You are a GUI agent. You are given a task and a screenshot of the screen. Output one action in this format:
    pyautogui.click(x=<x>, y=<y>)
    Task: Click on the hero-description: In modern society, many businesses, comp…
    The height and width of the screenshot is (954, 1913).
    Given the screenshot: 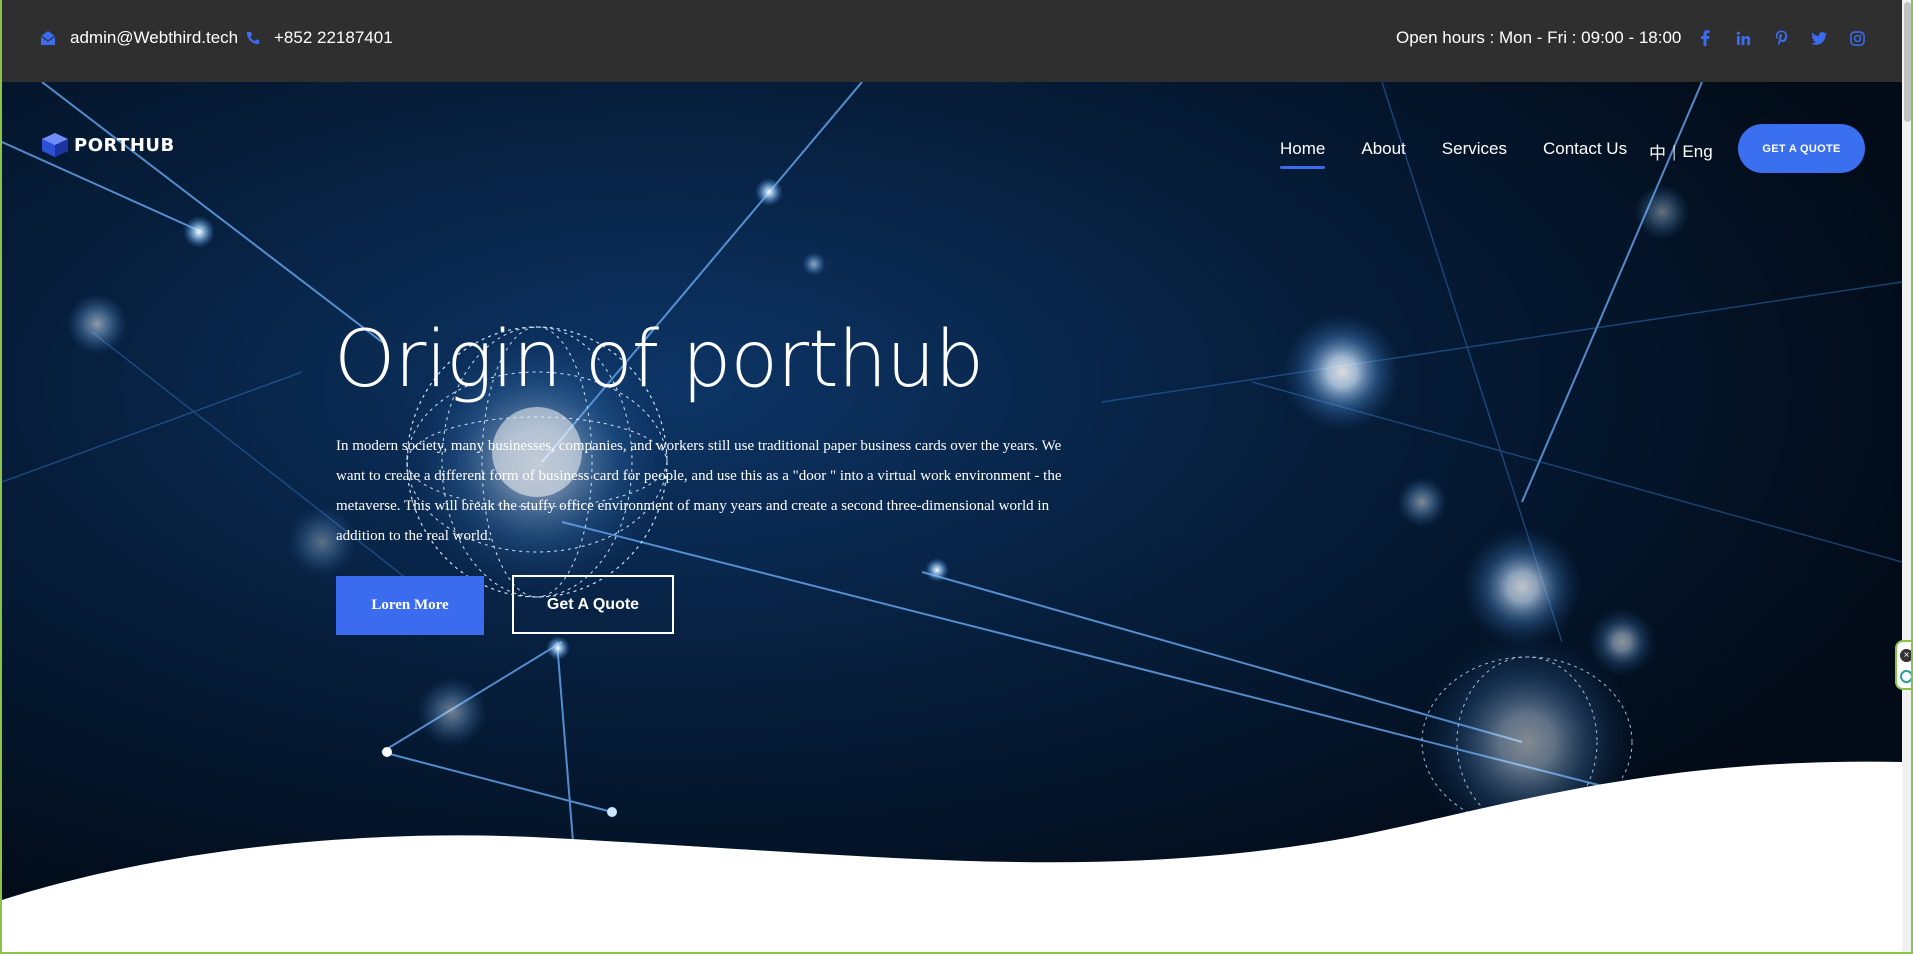 What is the action you would take?
    pyautogui.click(x=699, y=491)
    